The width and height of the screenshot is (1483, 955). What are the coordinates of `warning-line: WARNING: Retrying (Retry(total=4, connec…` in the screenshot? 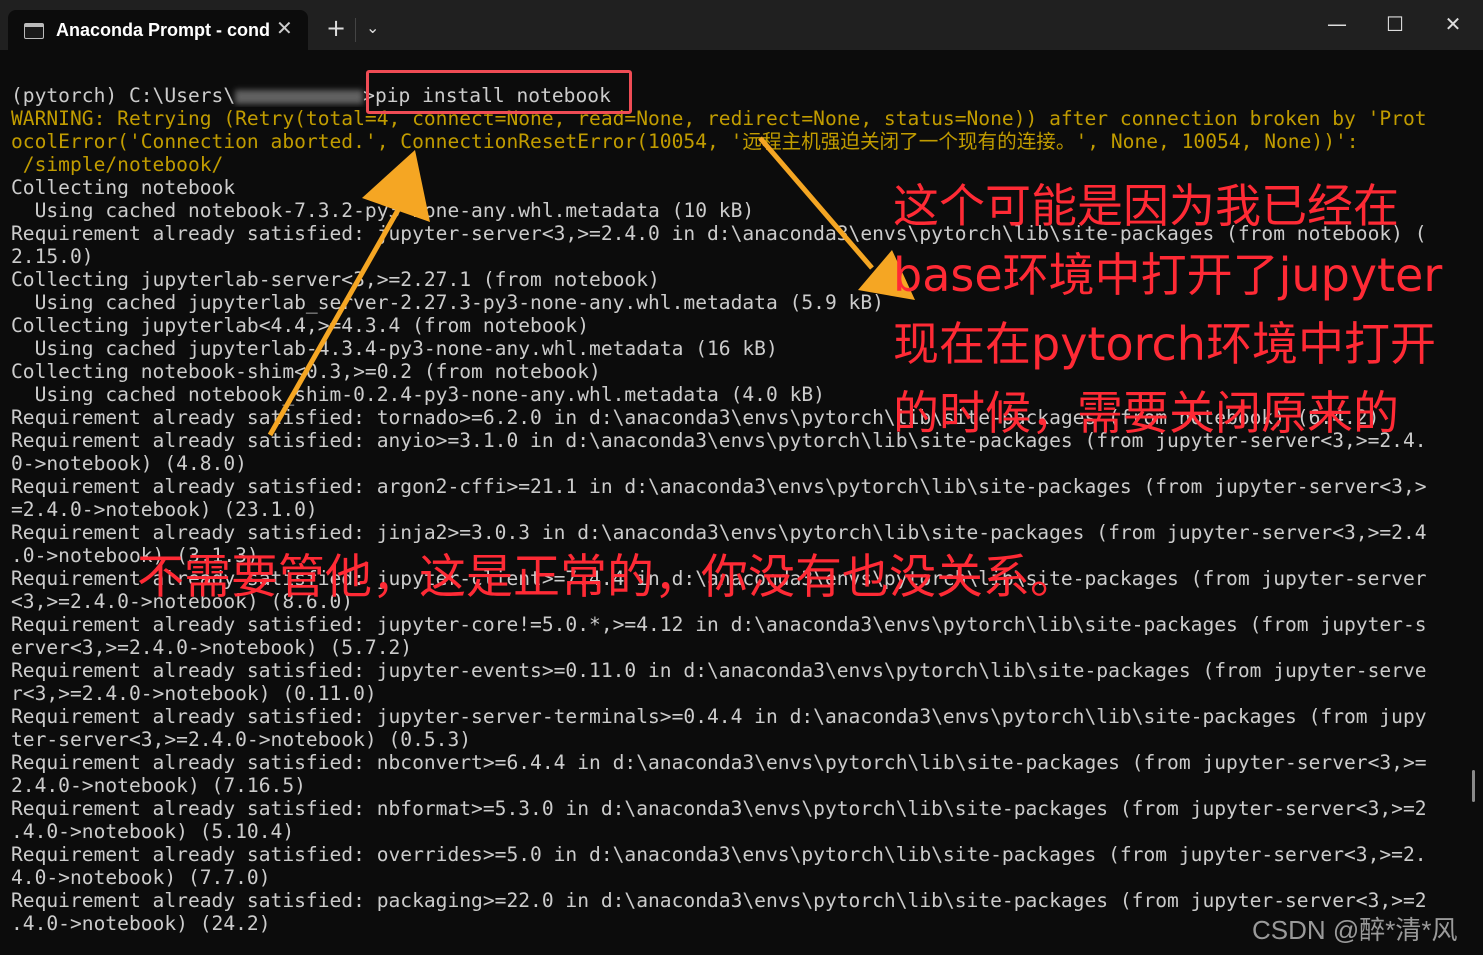 It's located at (719, 118).